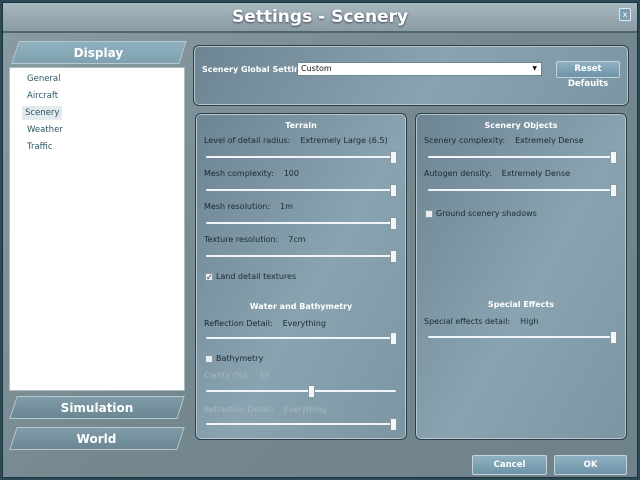 The width and height of the screenshot is (640, 480). I want to click on dropdown-value: Custom, so click(316, 68).